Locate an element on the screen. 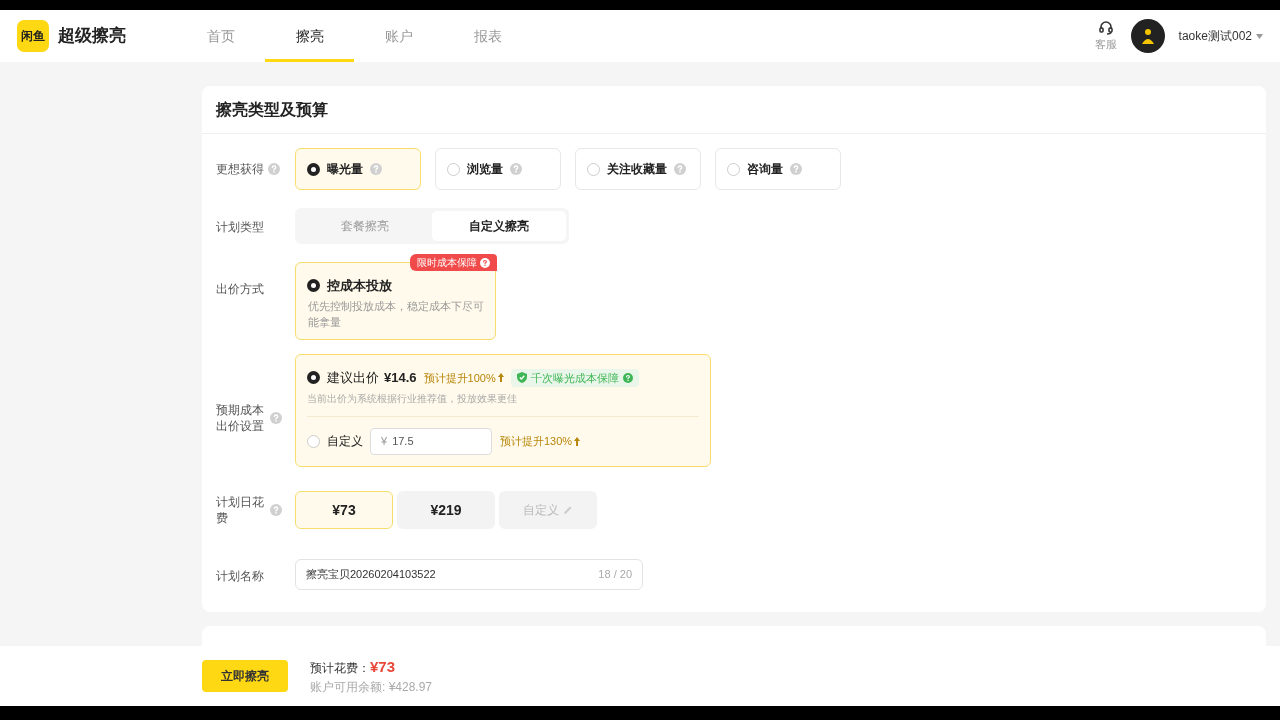  option-label: 关注收藏量 is located at coordinates (637, 169).